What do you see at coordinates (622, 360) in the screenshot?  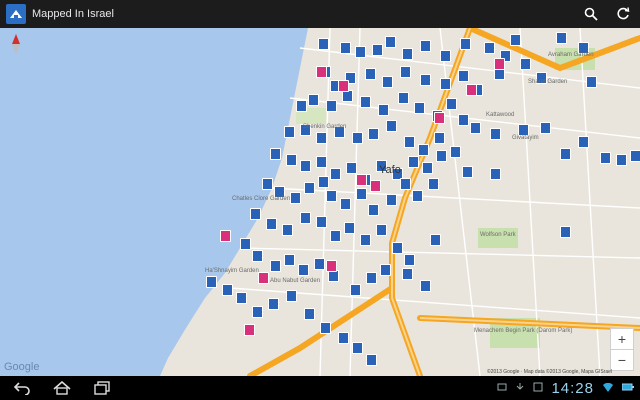 I see `zoom-out-button: −` at bounding box center [622, 360].